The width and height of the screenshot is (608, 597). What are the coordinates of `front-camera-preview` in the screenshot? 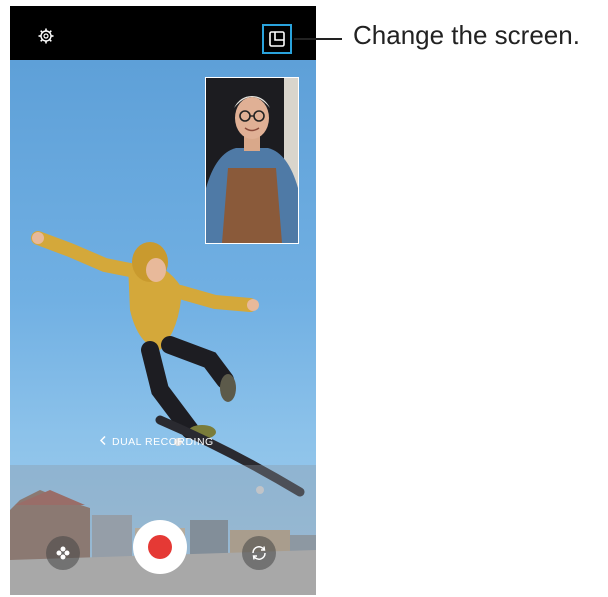 It's located at (252, 160).